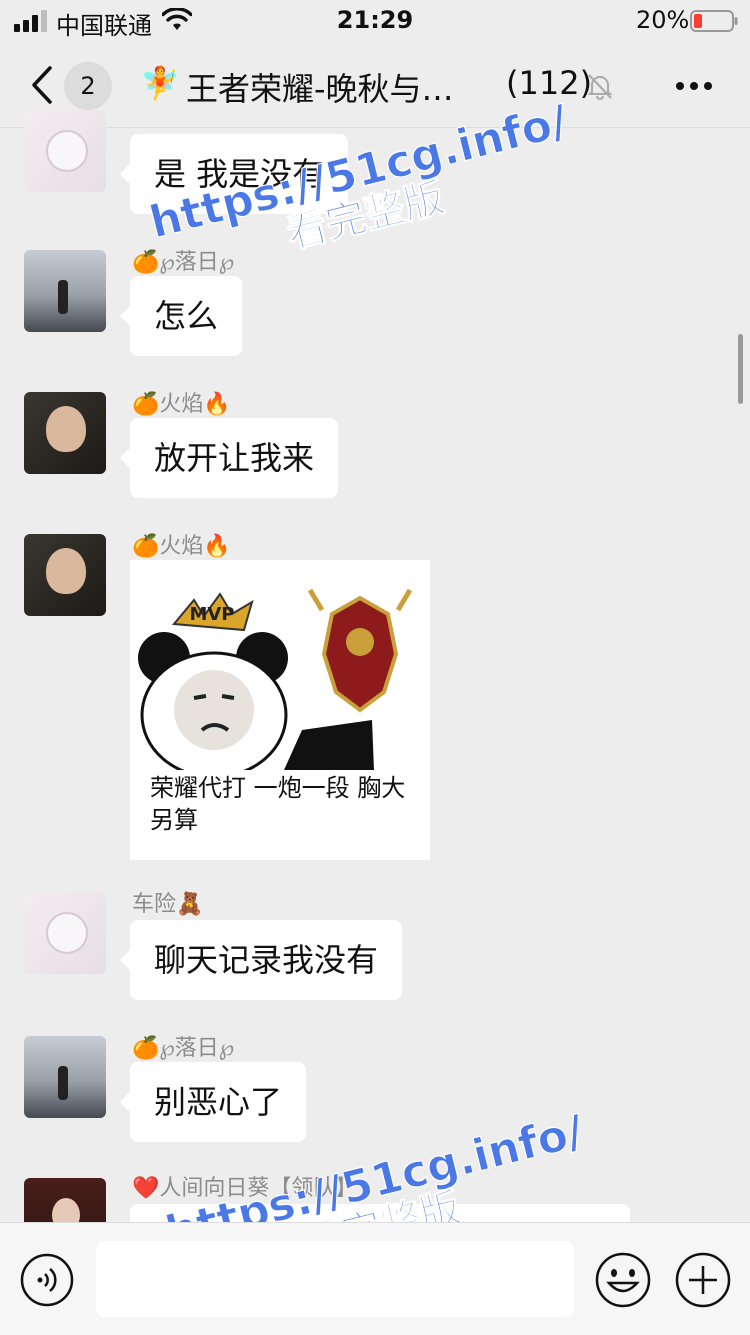 This screenshot has height=1335, width=750. What do you see at coordinates (740, 369) in the screenshot?
I see `scrollbar` at bounding box center [740, 369].